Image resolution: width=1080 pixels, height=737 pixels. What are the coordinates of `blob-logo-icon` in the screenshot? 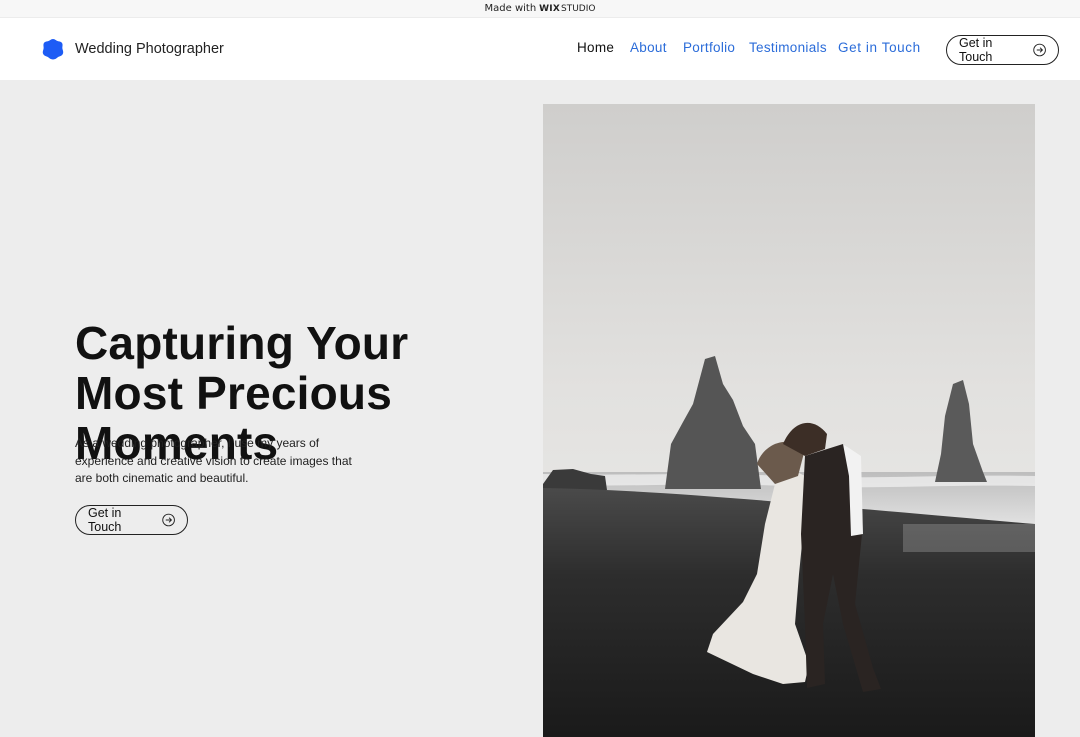 It's located at (53, 49).